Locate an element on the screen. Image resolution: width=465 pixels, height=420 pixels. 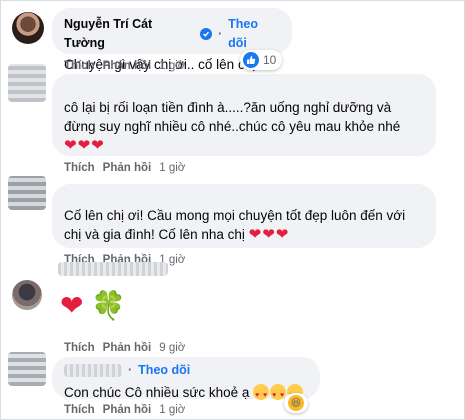
author-name: Nguyễn Trí Cát Tường is located at coordinates (130, 34).